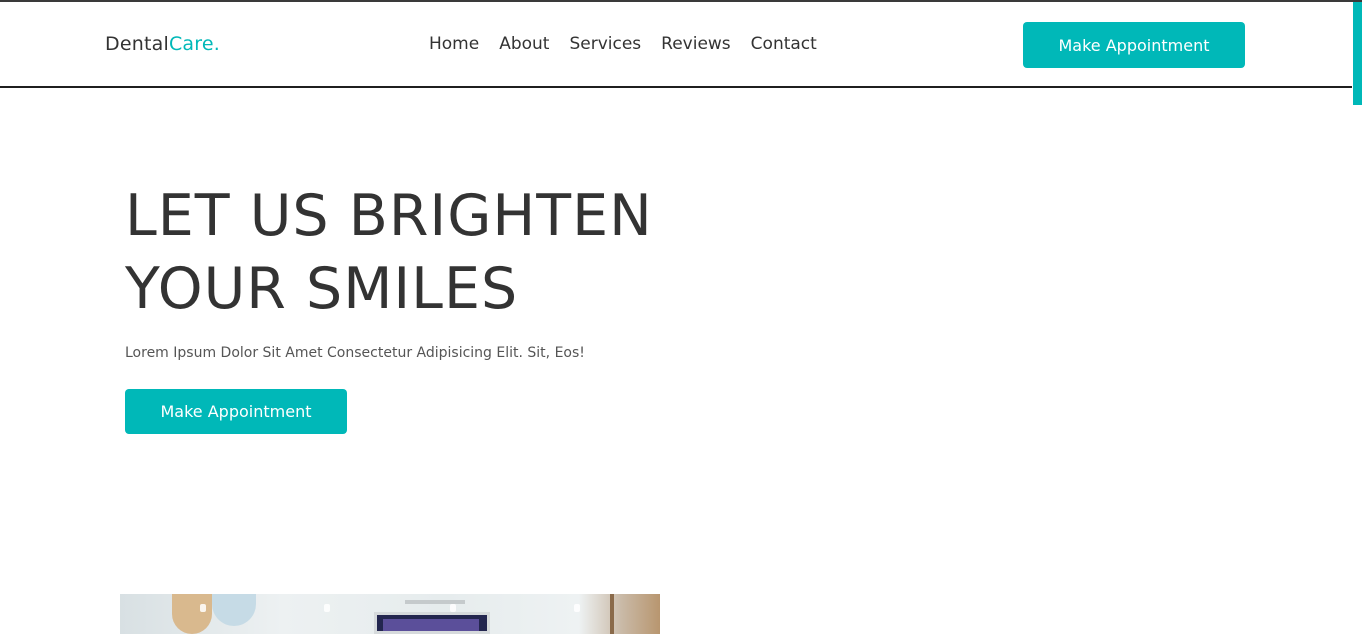 The image size is (1362, 634). Describe the element at coordinates (1357, 318) in the screenshot. I see `page-scrollbar` at that location.